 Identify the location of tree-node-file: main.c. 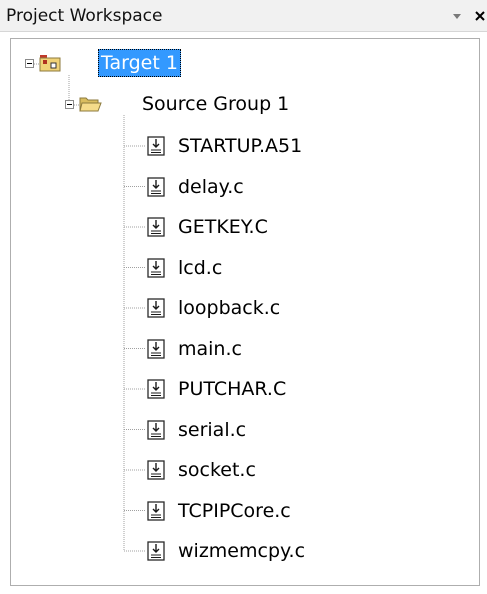
(210, 349).